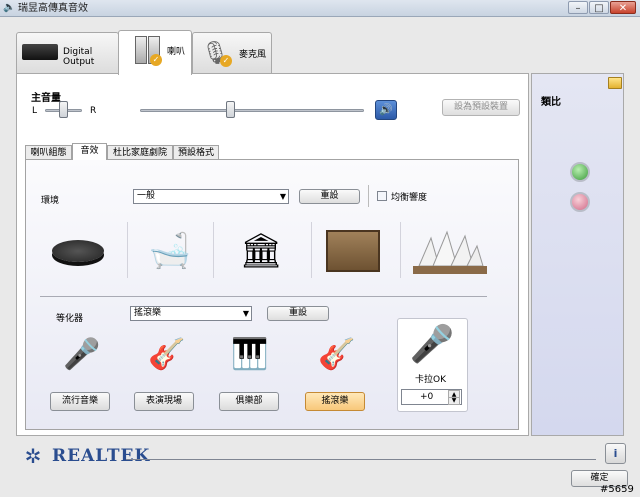  I want to click on digital-device-icon, so click(40, 52).